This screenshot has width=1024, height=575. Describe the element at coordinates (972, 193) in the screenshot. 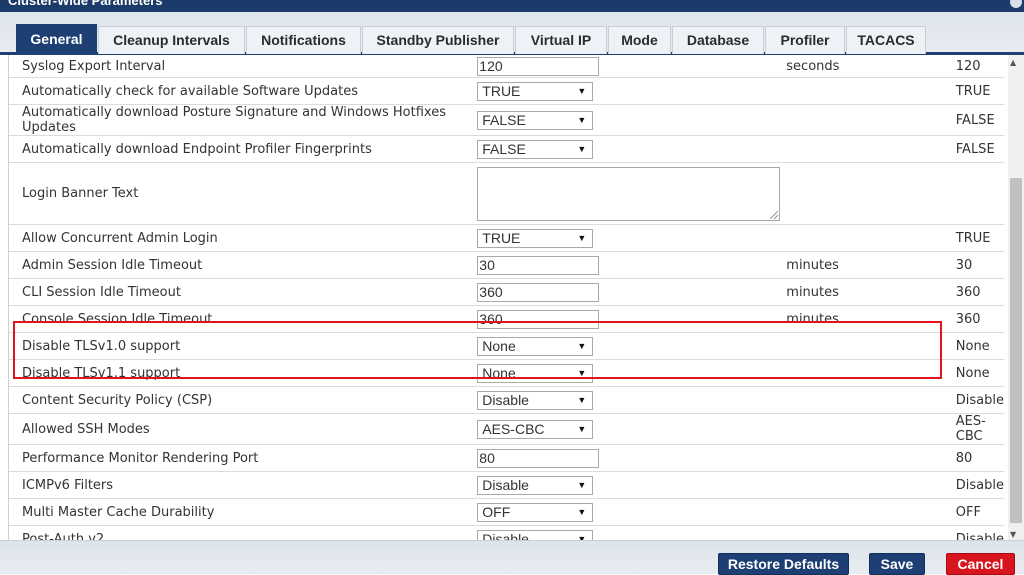

I see `current-value` at that location.